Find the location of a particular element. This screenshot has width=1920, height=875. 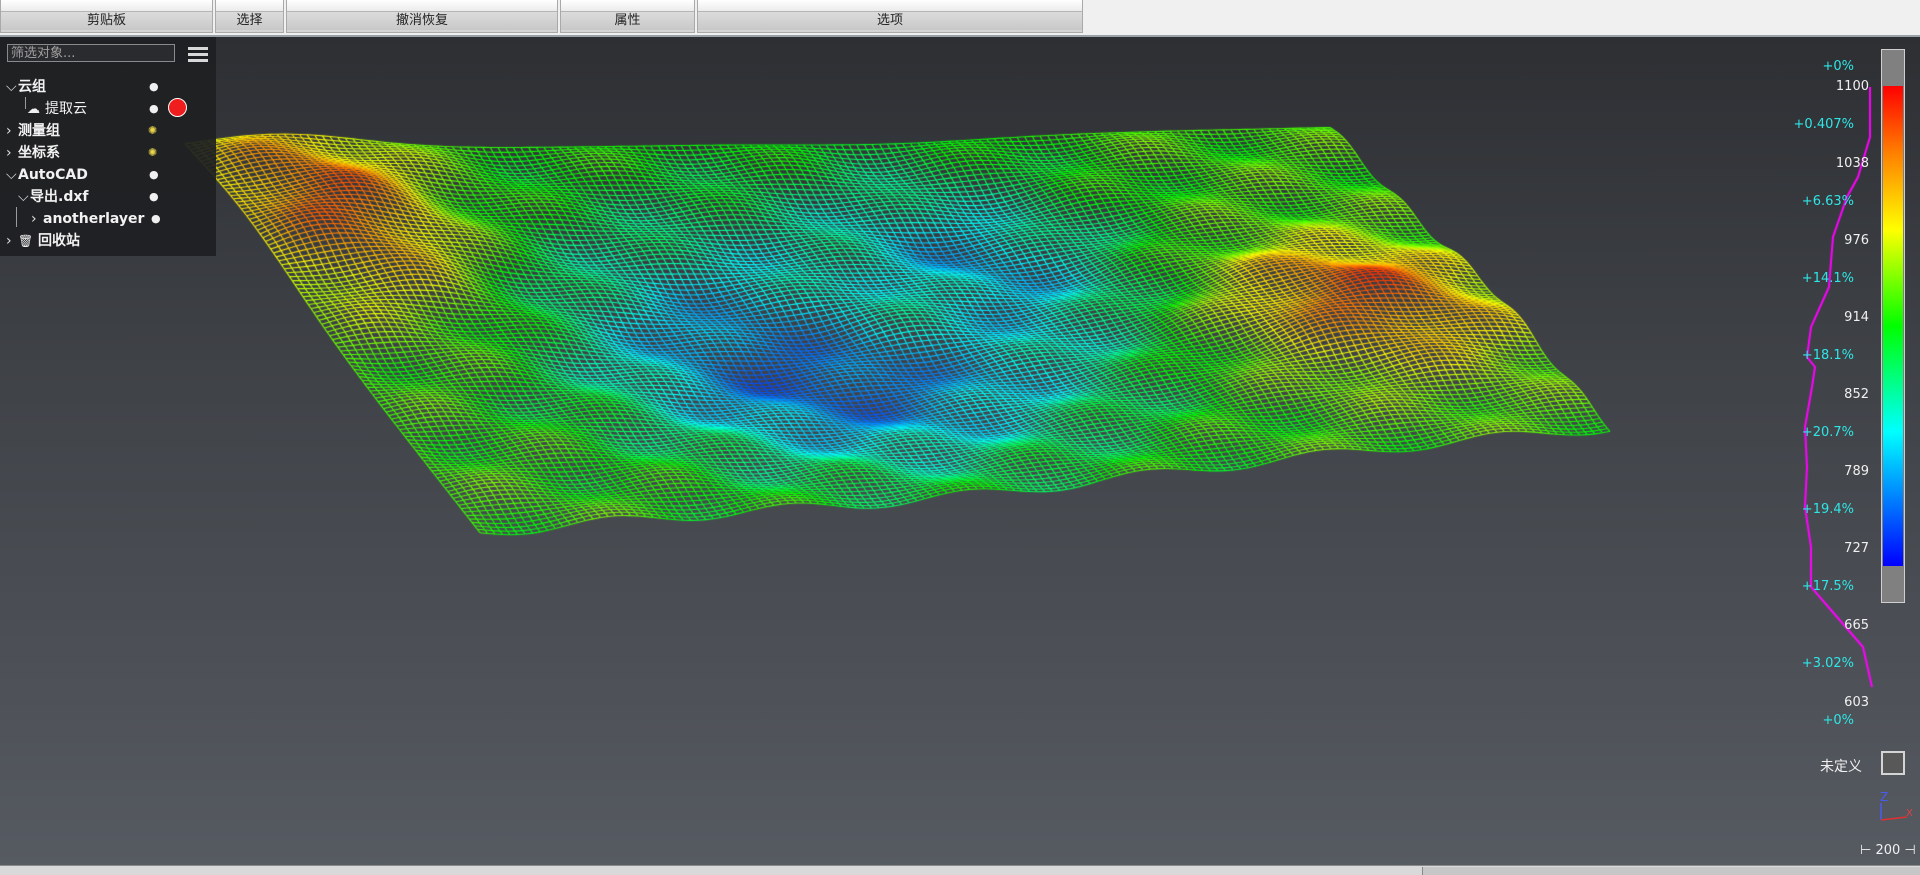

scale-percent-label: +17.5% is located at coordinates (1827, 586).